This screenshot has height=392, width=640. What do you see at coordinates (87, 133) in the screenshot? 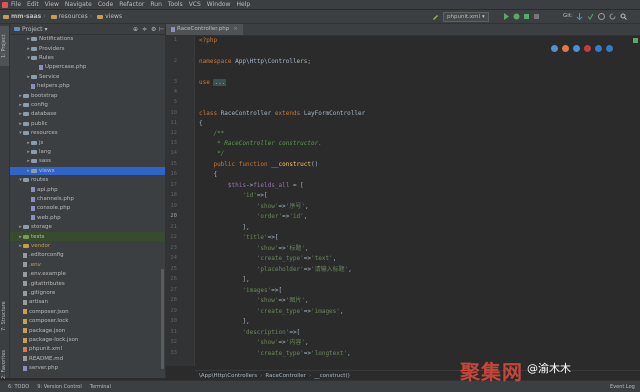
I see `tree-item: ▾ resources` at bounding box center [87, 133].